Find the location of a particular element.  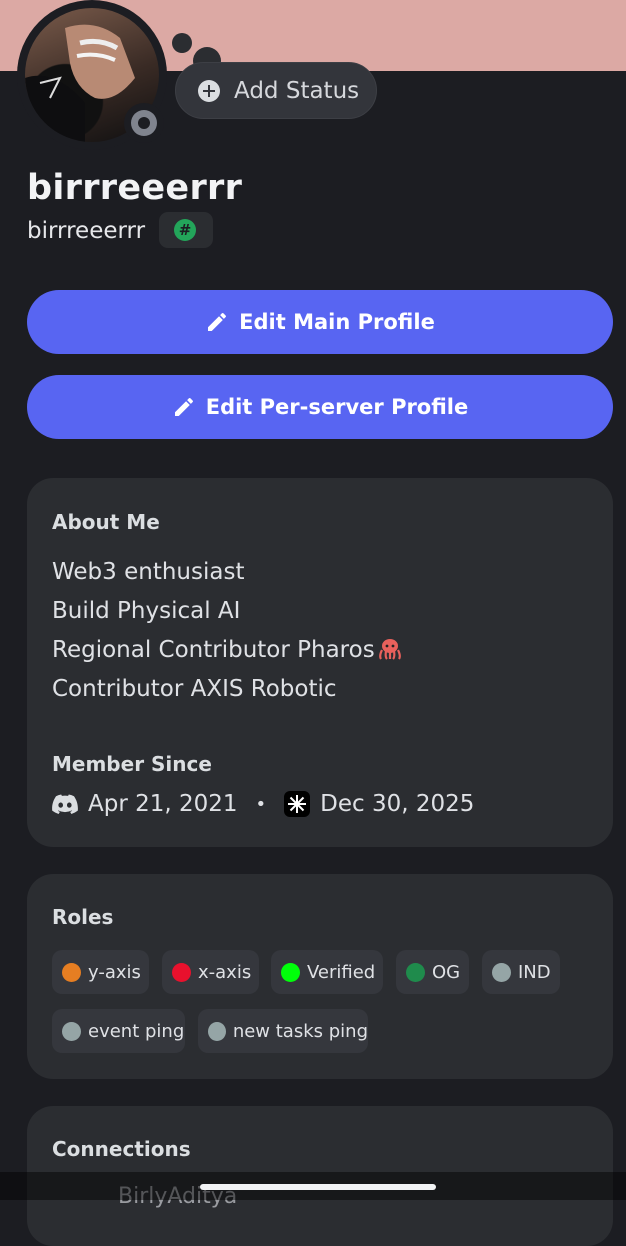

edit-main-profile-button: Edit Main Profile is located at coordinates (320, 322).